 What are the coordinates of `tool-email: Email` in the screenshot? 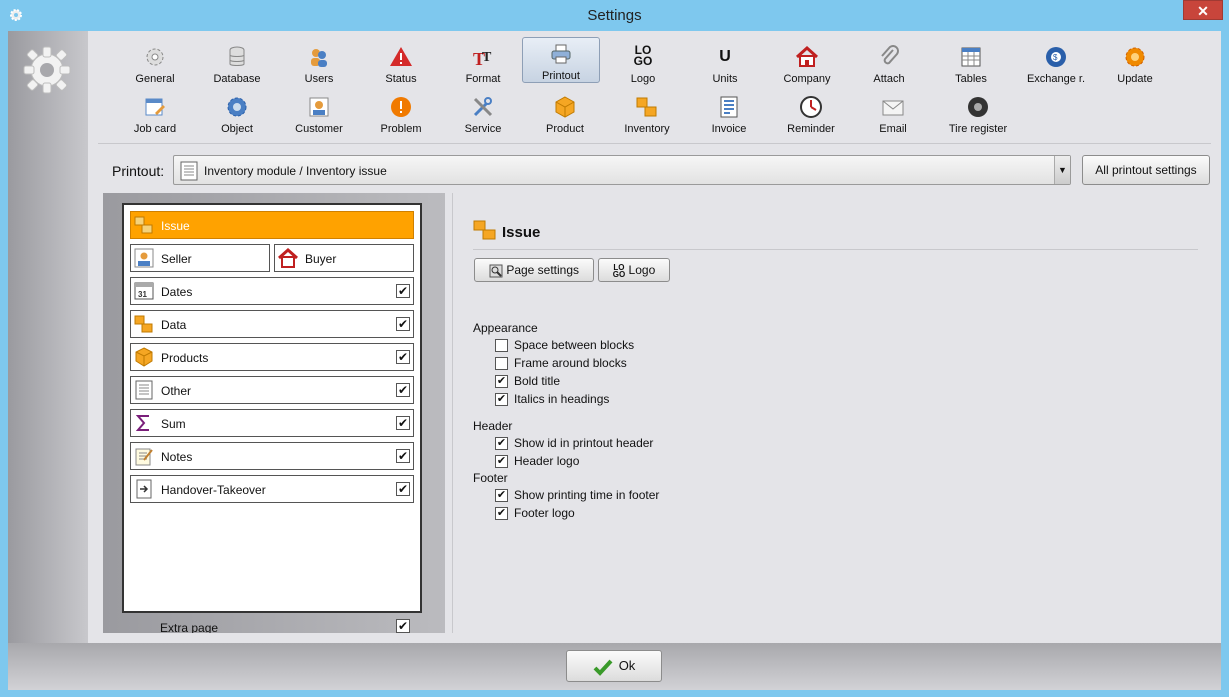 It's located at (893, 115).